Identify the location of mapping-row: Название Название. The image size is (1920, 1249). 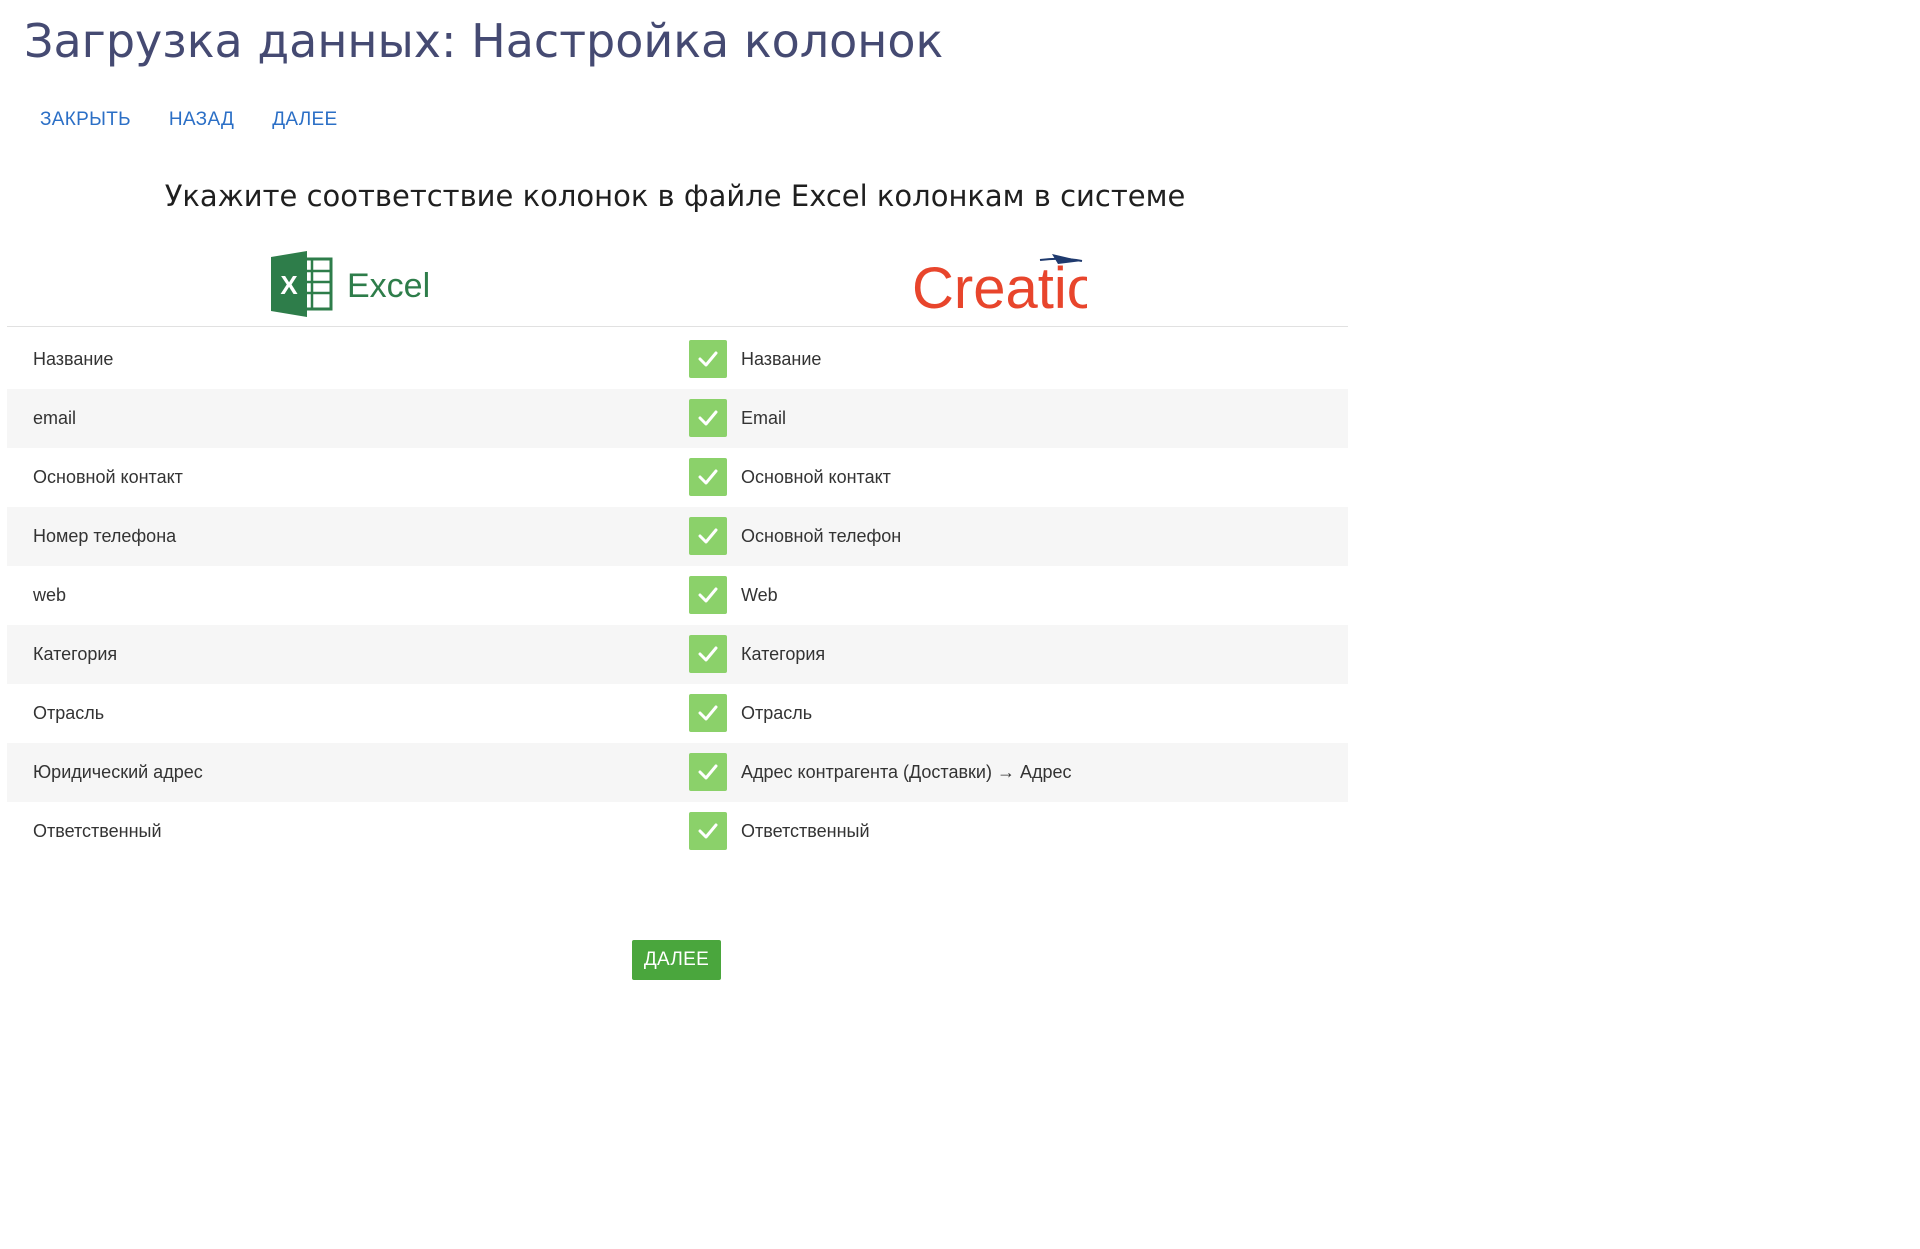
(677, 359).